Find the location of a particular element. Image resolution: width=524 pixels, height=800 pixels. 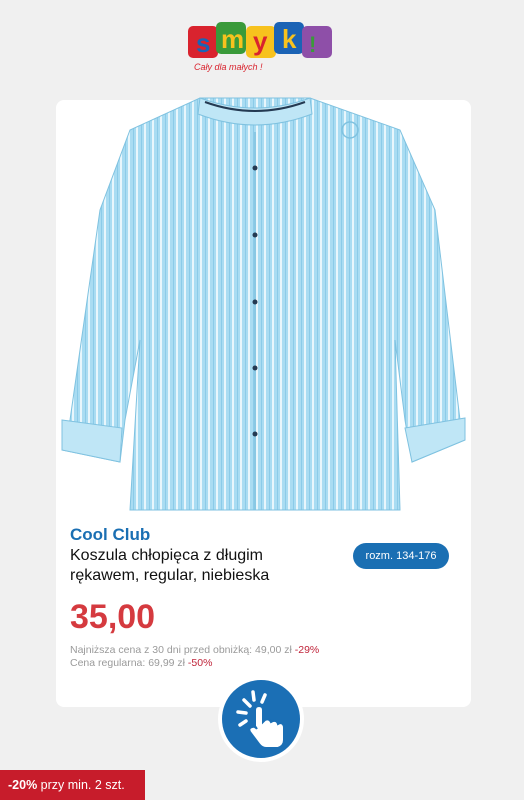

regular-price-note: Cena regularna: 69,99 zł -50% is located at coordinates (141, 663).